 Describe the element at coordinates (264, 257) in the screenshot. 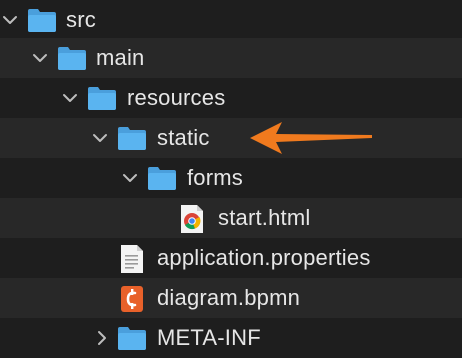

I see `tree-item-label: application.properties` at that location.